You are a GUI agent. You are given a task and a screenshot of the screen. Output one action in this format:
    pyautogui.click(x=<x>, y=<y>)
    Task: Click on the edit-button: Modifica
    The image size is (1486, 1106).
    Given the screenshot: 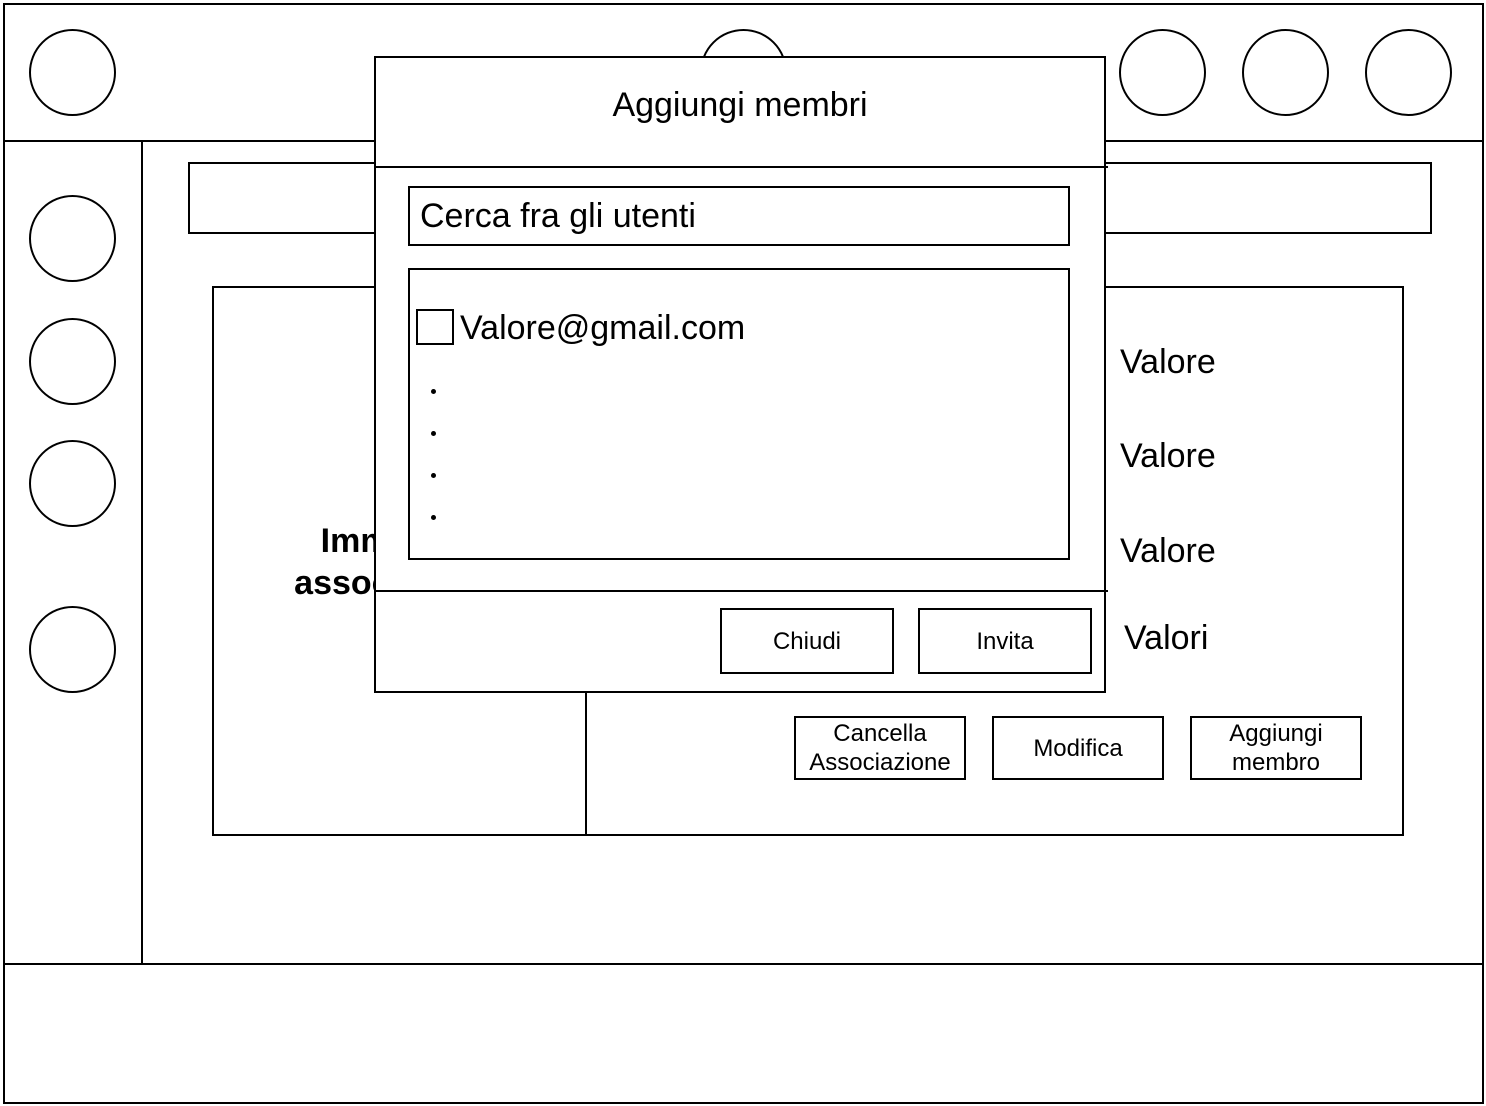 What is the action you would take?
    pyautogui.click(x=1078, y=748)
    